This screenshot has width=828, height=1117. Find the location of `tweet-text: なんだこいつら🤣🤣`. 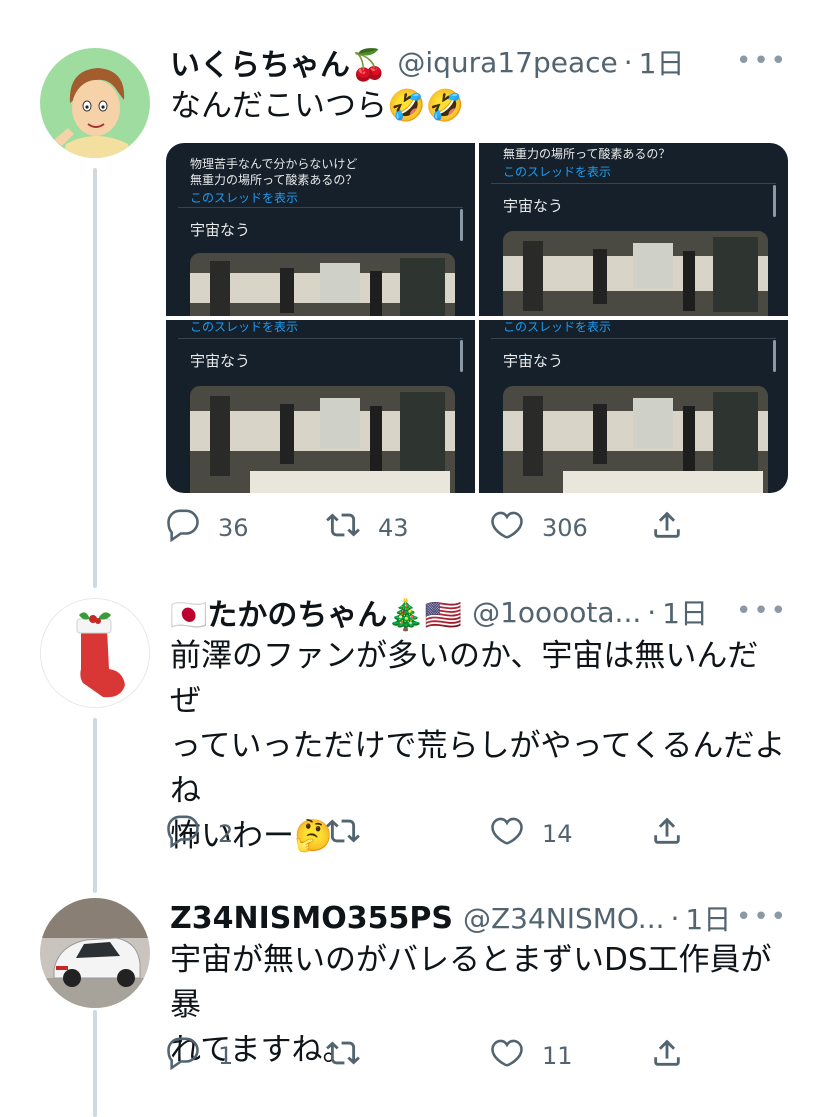

tweet-text: なんだこいつら🤣🤣 is located at coordinates (317, 106).